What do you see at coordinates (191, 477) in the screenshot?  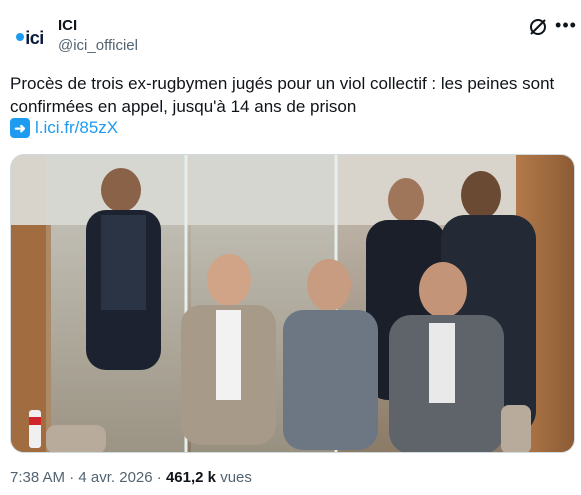 I see `view-count: 461,2 k` at bounding box center [191, 477].